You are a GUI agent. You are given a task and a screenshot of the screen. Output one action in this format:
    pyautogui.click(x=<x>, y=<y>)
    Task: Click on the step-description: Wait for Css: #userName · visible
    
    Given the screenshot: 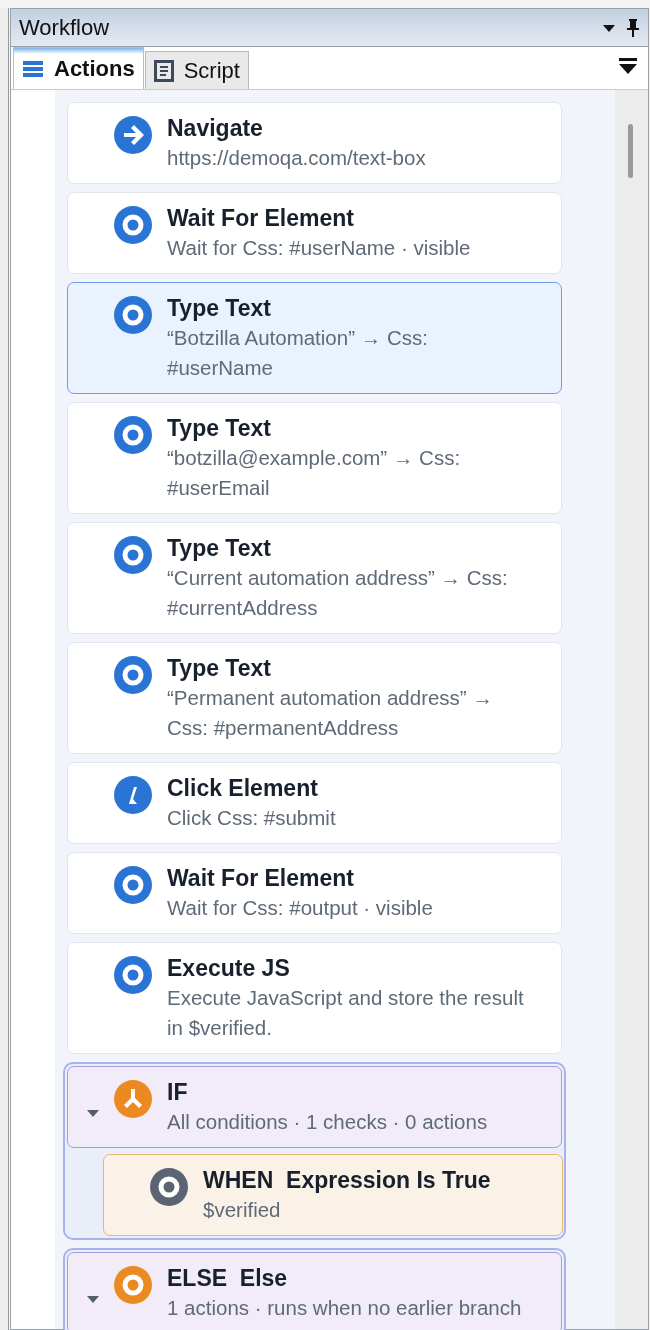 What is the action you would take?
    pyautogui.click(x=319, y=248)
    